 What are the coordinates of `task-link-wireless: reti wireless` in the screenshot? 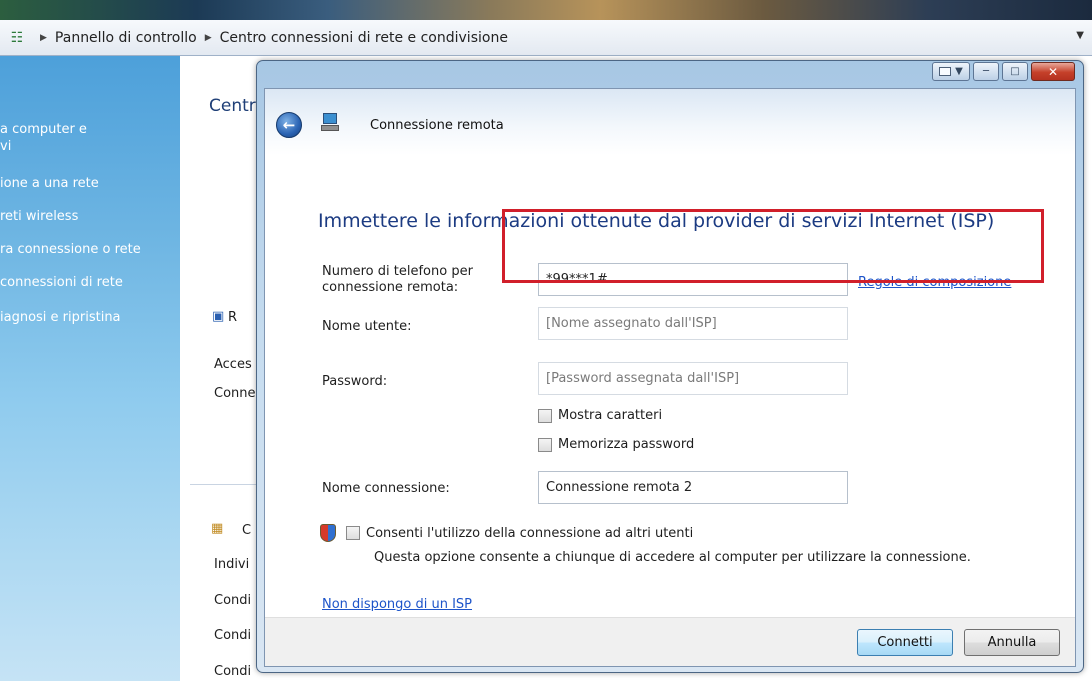 It's located at (39, 216).